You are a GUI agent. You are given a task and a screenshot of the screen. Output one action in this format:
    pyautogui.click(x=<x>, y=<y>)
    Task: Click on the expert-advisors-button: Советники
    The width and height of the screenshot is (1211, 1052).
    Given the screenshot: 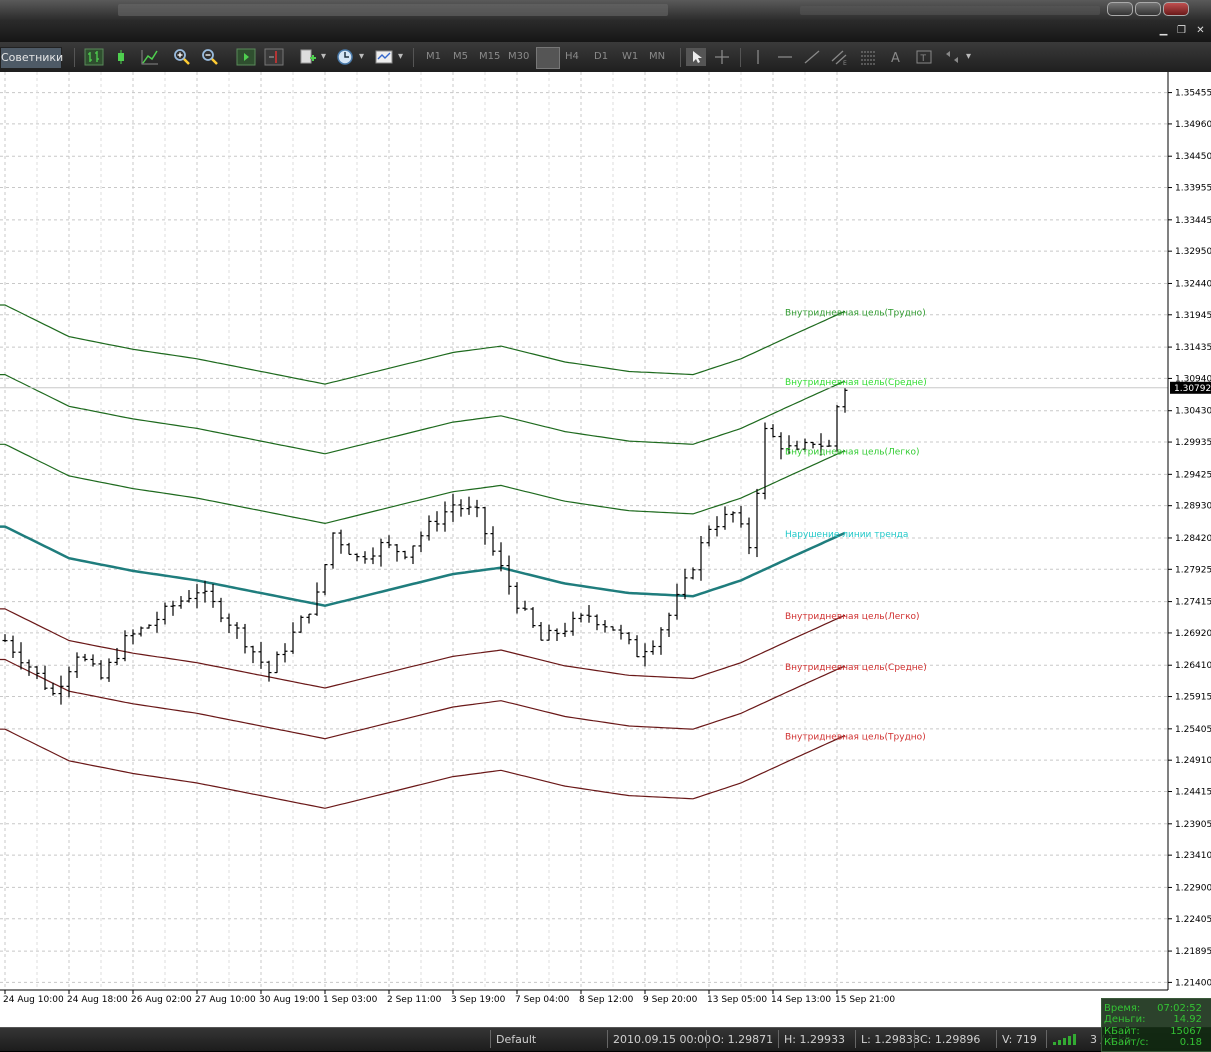 What is the action you would take?
    pyautogui.click(x=31, y=58)
    